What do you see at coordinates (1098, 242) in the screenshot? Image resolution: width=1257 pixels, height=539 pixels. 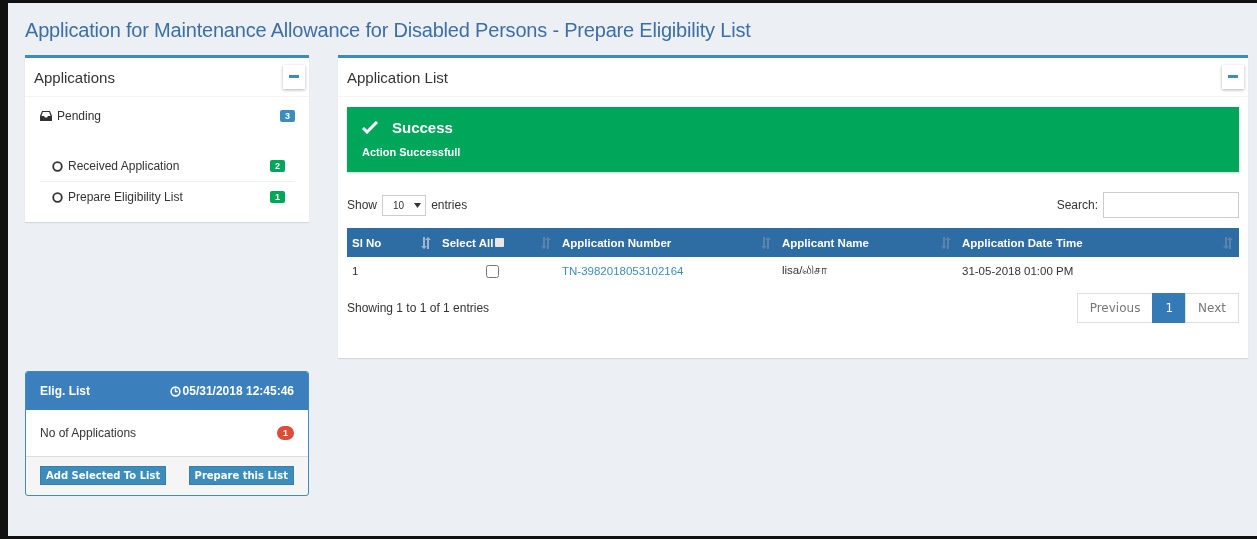 I see `column-header: Application Date Time` at bounding box center [1098, 242].